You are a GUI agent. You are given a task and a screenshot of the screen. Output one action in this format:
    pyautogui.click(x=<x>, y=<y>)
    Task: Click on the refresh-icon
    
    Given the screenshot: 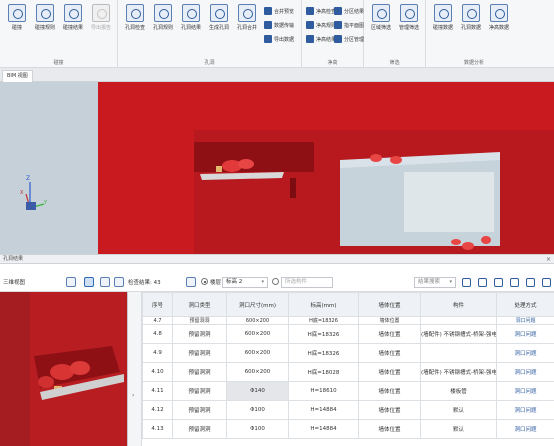 What is the action you would take?
    pyautogui.click(x=530, y=282)
    